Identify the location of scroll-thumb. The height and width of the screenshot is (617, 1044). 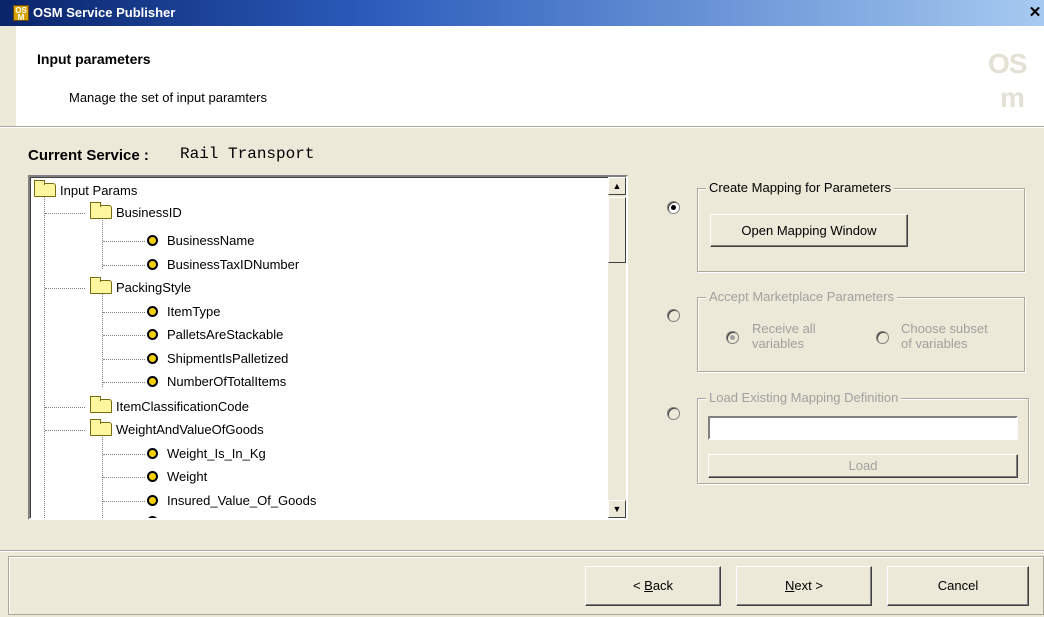
(617, 230).